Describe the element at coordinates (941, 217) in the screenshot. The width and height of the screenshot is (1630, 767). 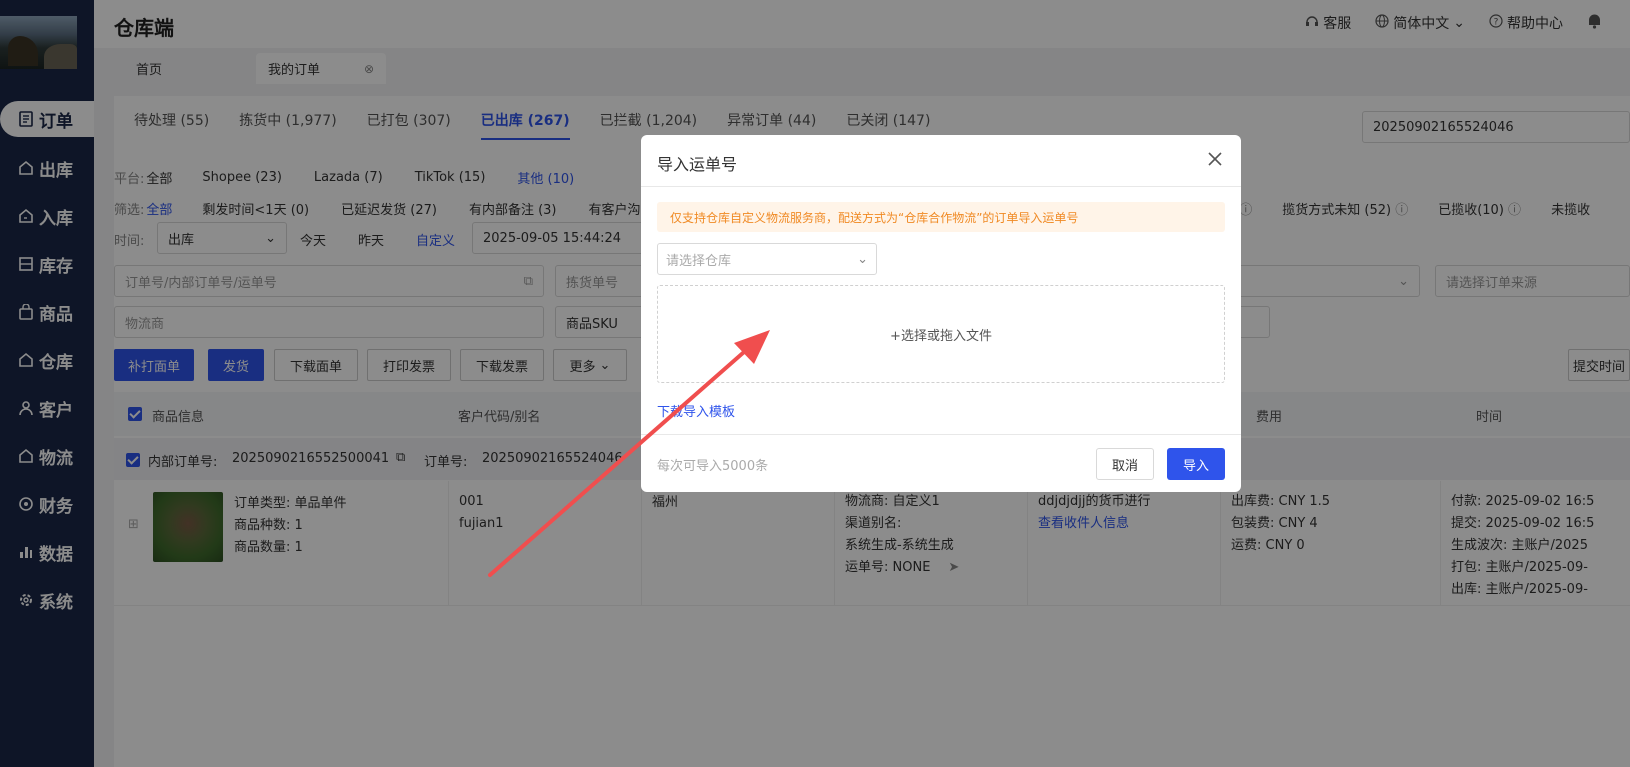
I see `notice-banner: 仅支持仓库自定义物流服务商，配送方式为“仓库合作物流”的订单导入运单号` at that location.